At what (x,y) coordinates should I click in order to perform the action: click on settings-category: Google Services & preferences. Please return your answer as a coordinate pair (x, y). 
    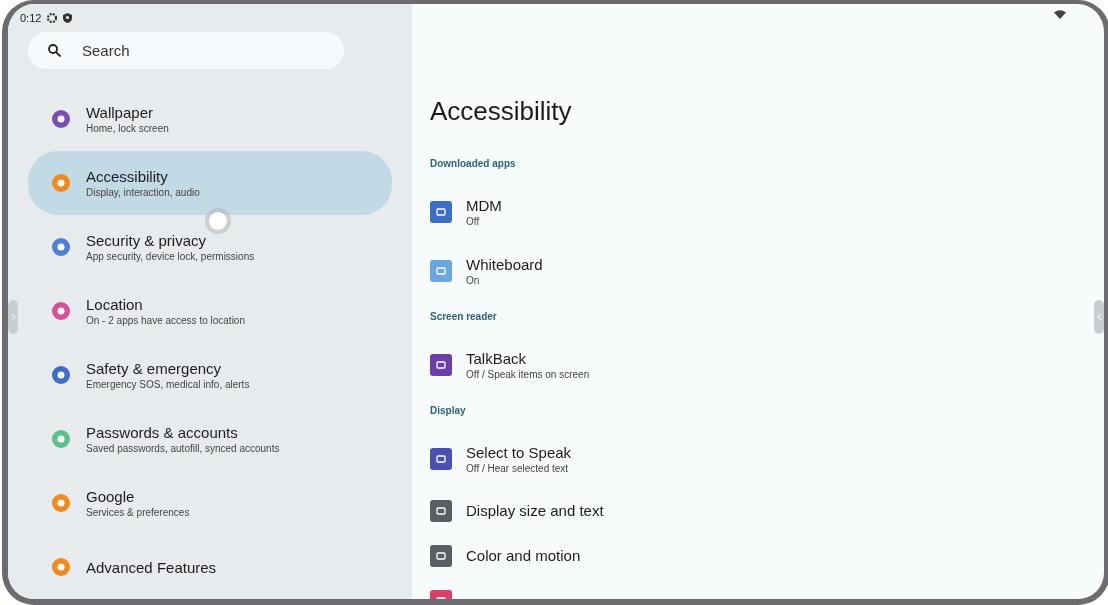
    Looking at the image, I should click on (210, 503).